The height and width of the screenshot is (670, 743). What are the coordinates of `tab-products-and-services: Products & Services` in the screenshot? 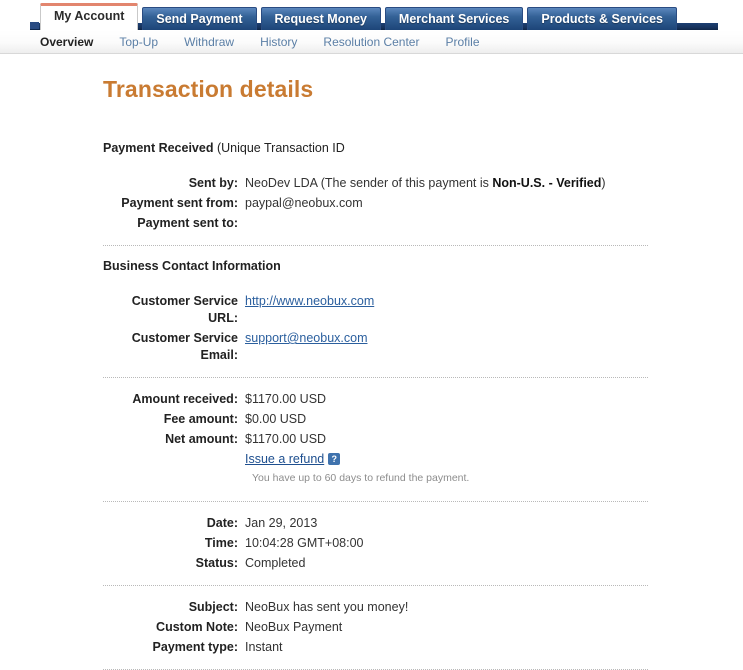 It's located at (602, 18).